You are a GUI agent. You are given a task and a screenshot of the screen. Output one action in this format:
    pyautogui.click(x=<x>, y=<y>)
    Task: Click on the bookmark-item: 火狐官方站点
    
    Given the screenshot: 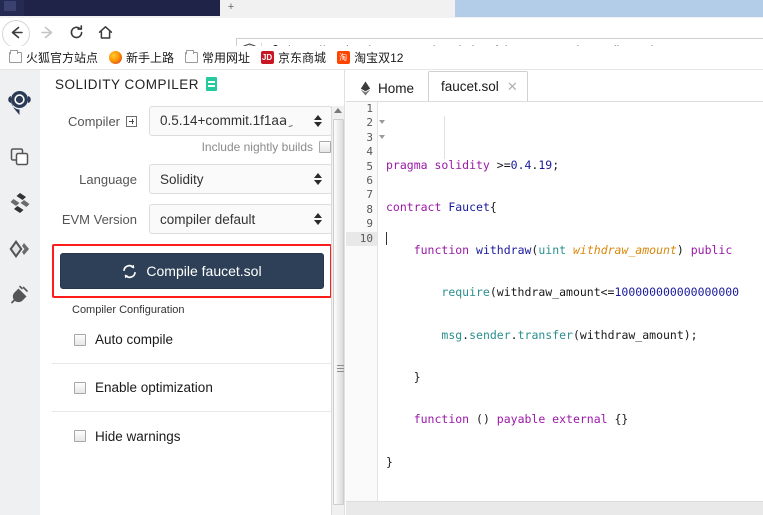 What is the action you would take?
    pyautogui.click(x=53, y=57)
    